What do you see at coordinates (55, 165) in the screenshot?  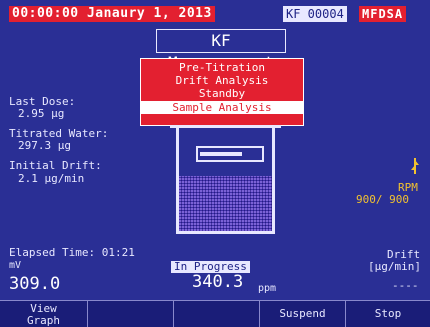 I see `initial-drift-label: Initial Drift:` at bounding box center [55, 165].